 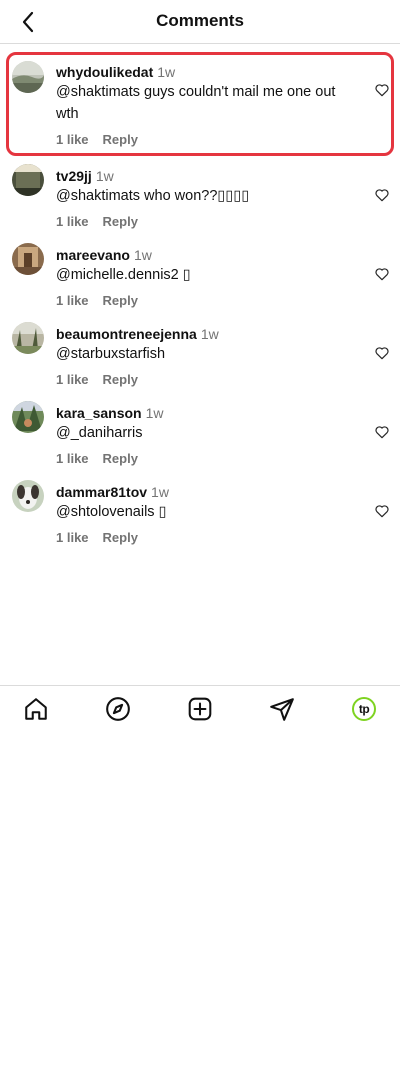 I want to click on username: beaumontreneejenna, so click(x=126, y=334).